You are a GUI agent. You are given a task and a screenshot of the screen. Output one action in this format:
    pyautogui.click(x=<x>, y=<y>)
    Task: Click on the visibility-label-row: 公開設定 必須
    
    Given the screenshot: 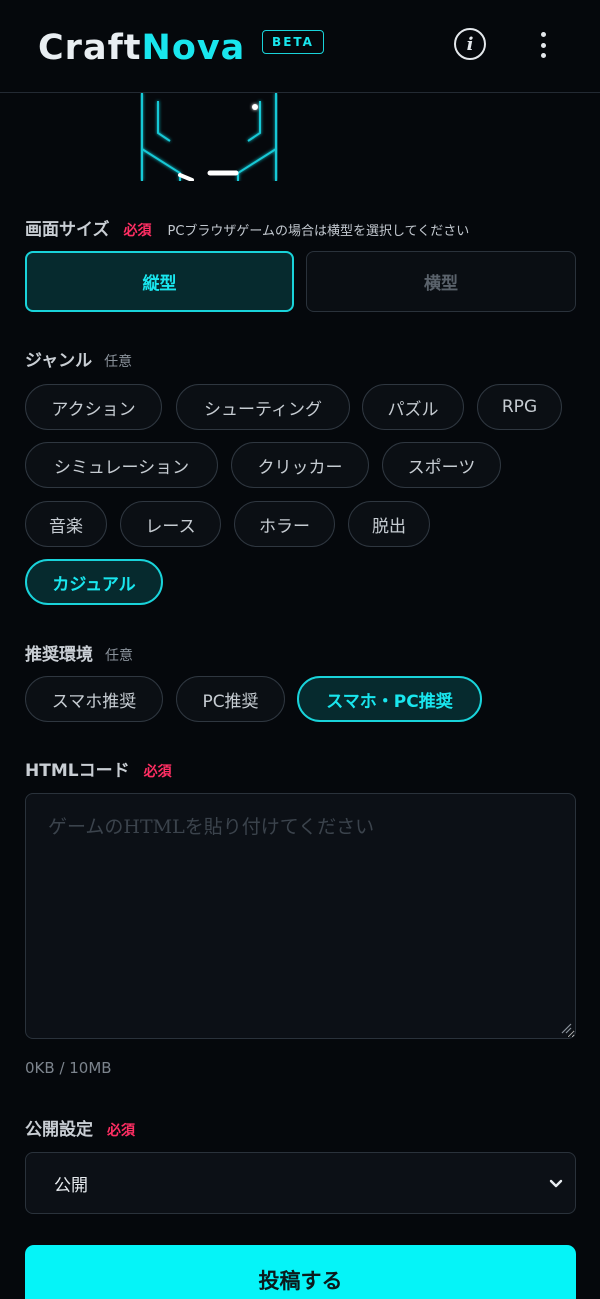 What is the action you would take?
    pyautogui.click(x=80, y=1127)
    